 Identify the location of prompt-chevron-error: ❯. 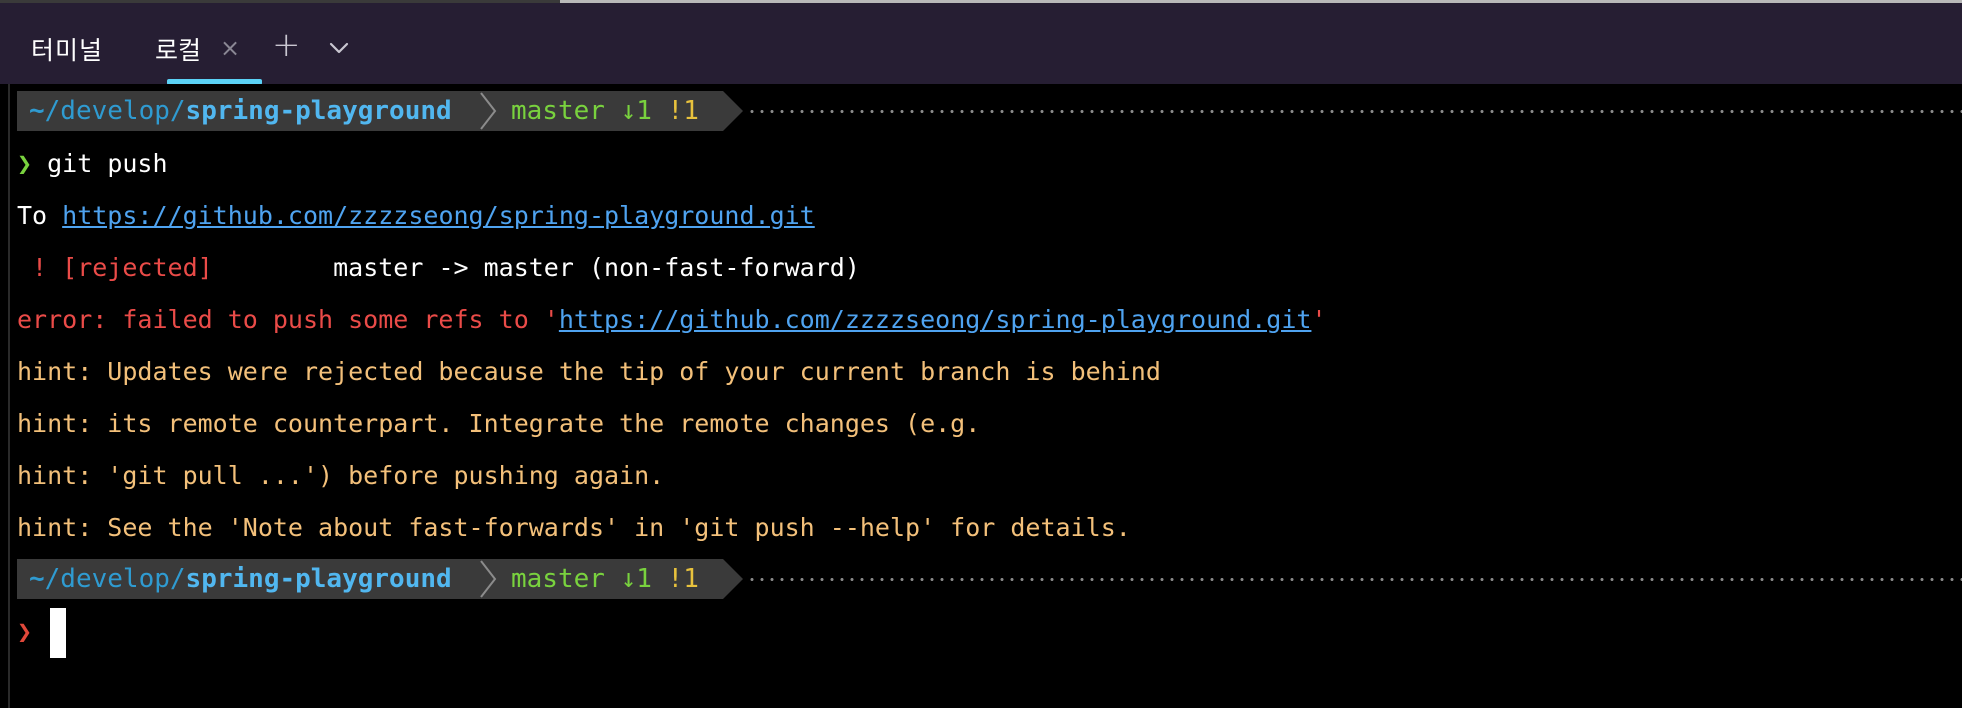
(25, 631).